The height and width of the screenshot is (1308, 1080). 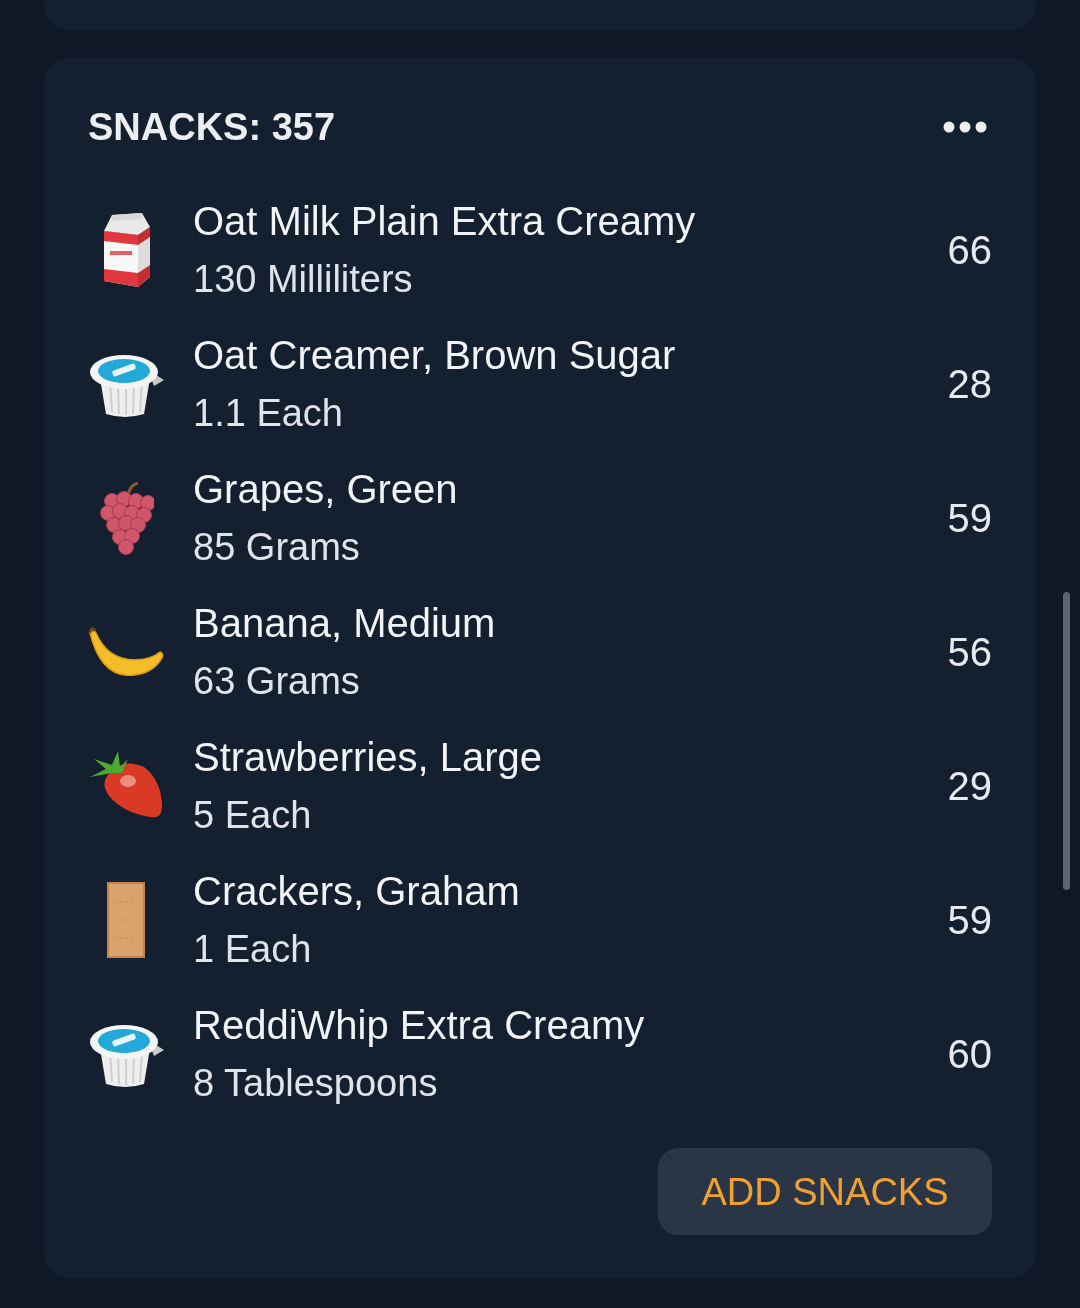 What do you see at coordinates (252, 949) in the screenshot?
I see `serving-amount: 1 Each` at bounding box center [252, 949].